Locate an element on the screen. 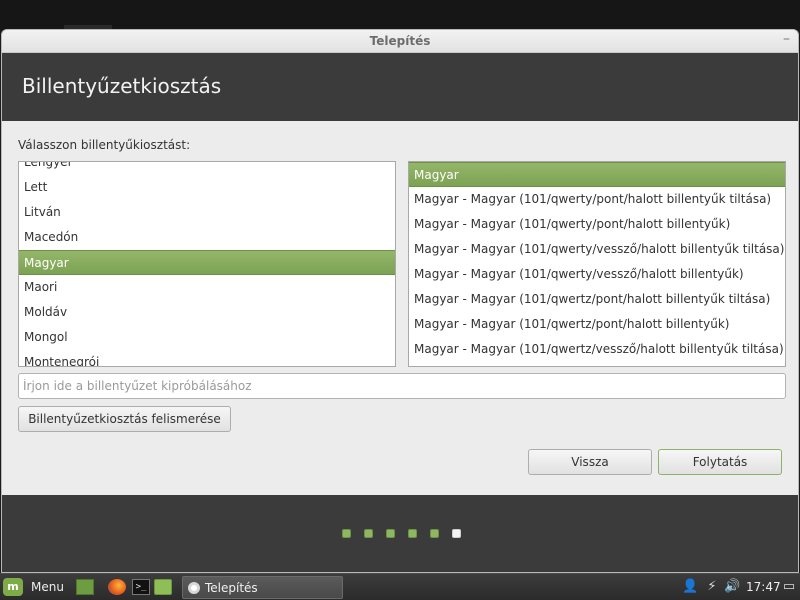  window-titlebar: Telepítés – is located at coordinates (400, 41).